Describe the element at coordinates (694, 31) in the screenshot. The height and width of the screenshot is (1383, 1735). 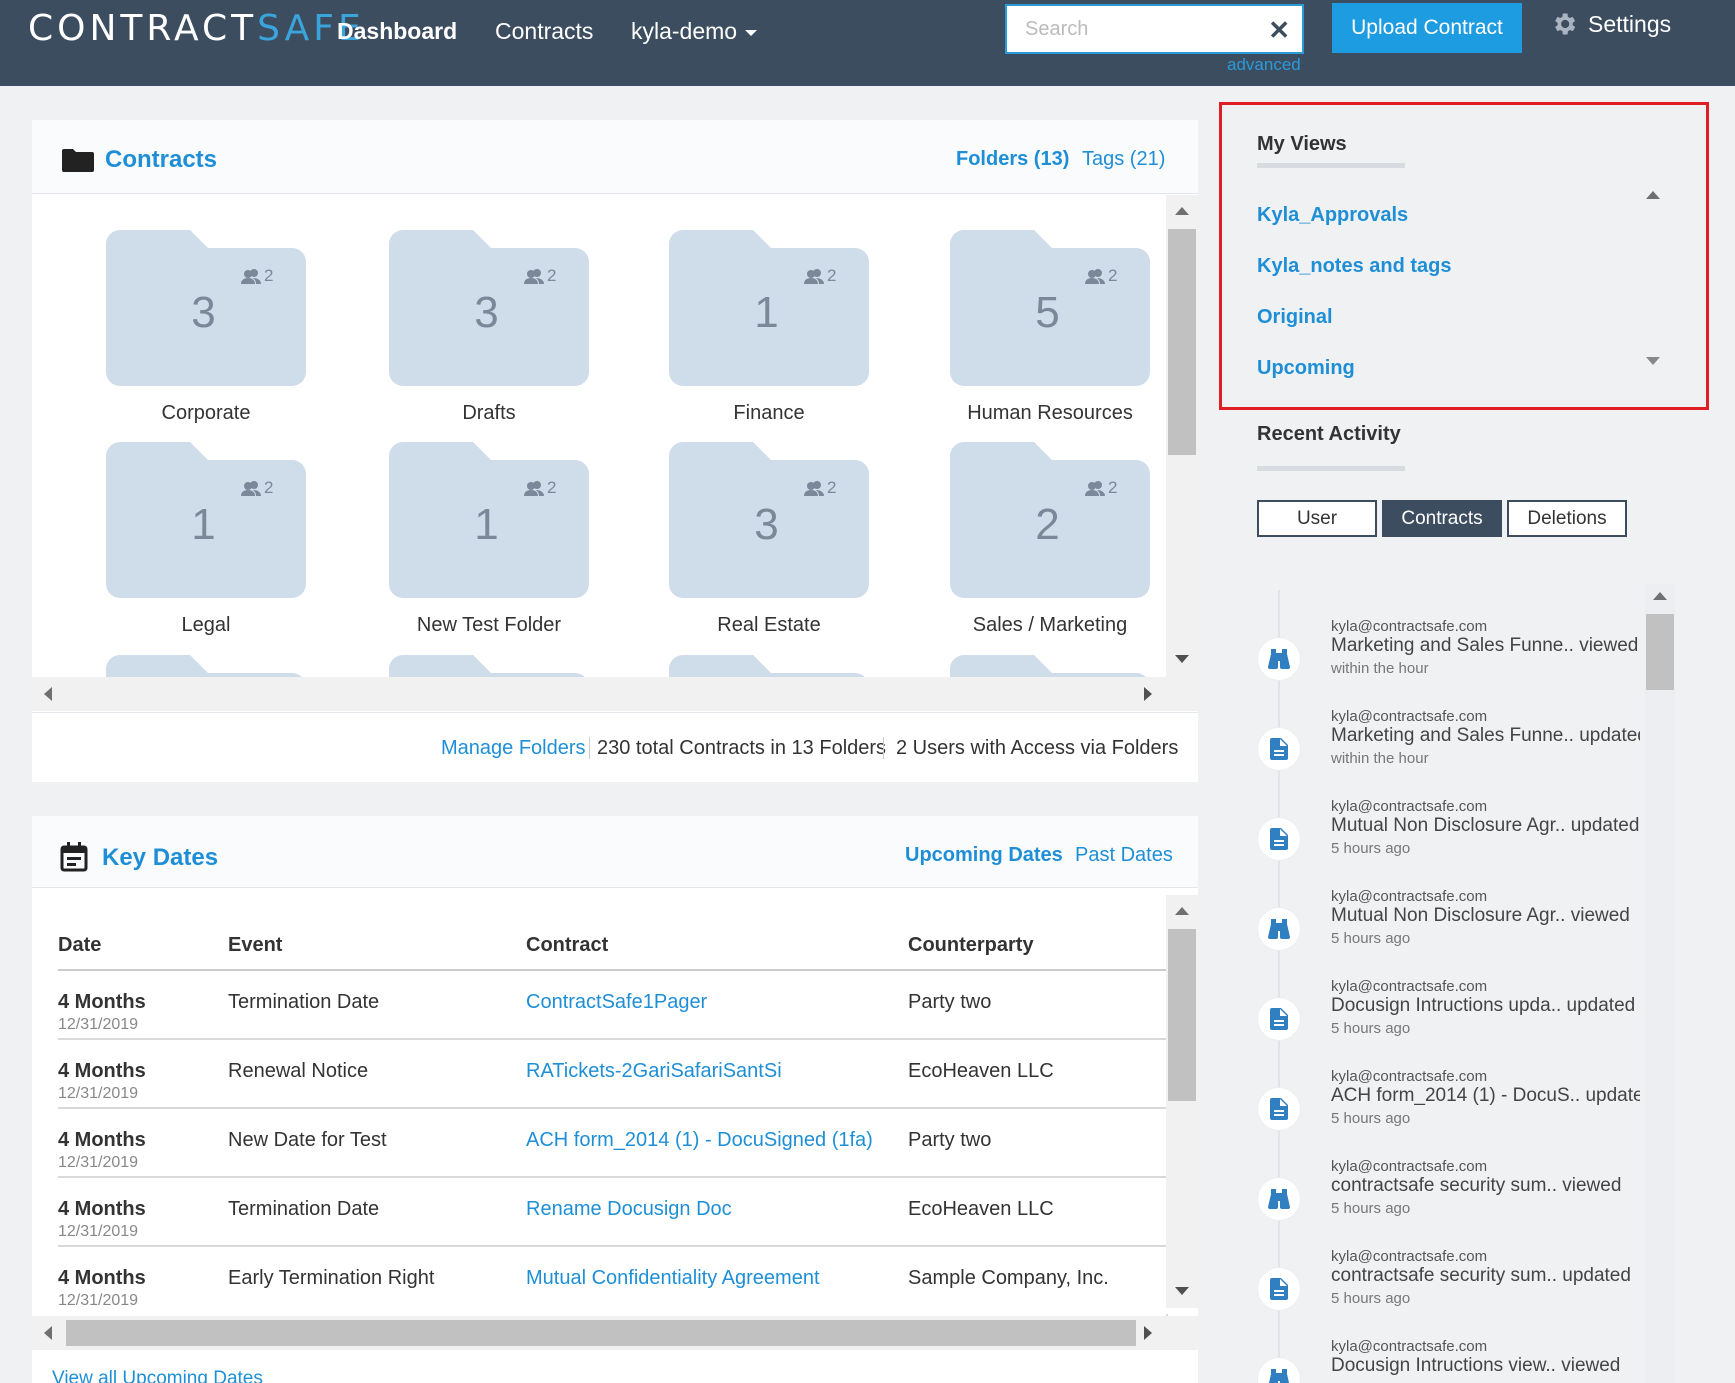
I see `account-dropdown: kyla-demo` at that location.